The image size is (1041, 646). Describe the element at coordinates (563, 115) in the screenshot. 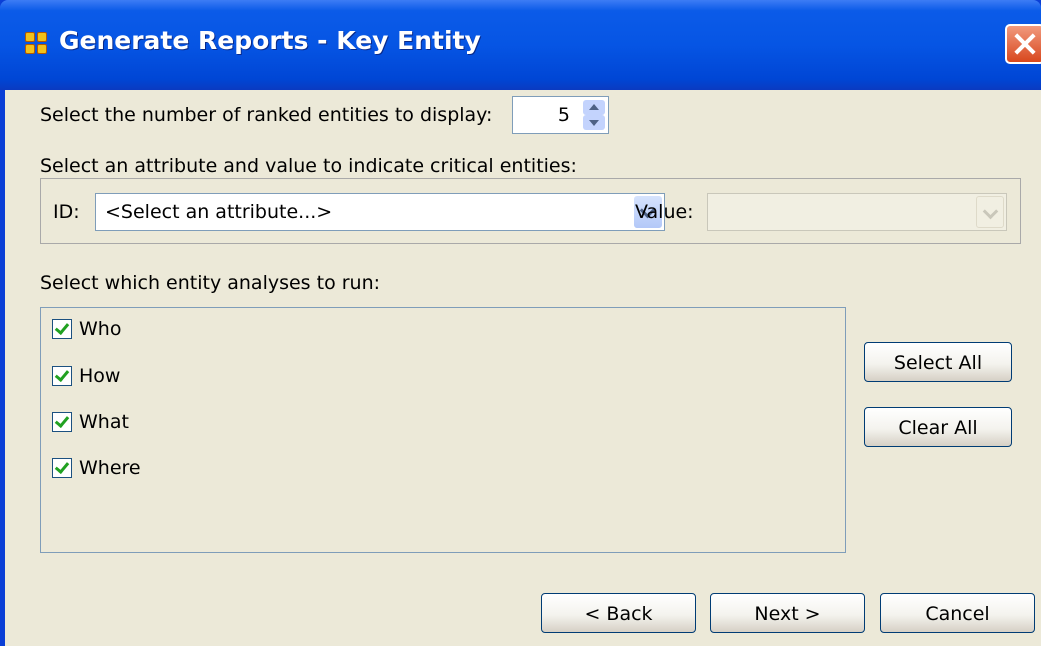

I see `spinner-value: 5` at that location.